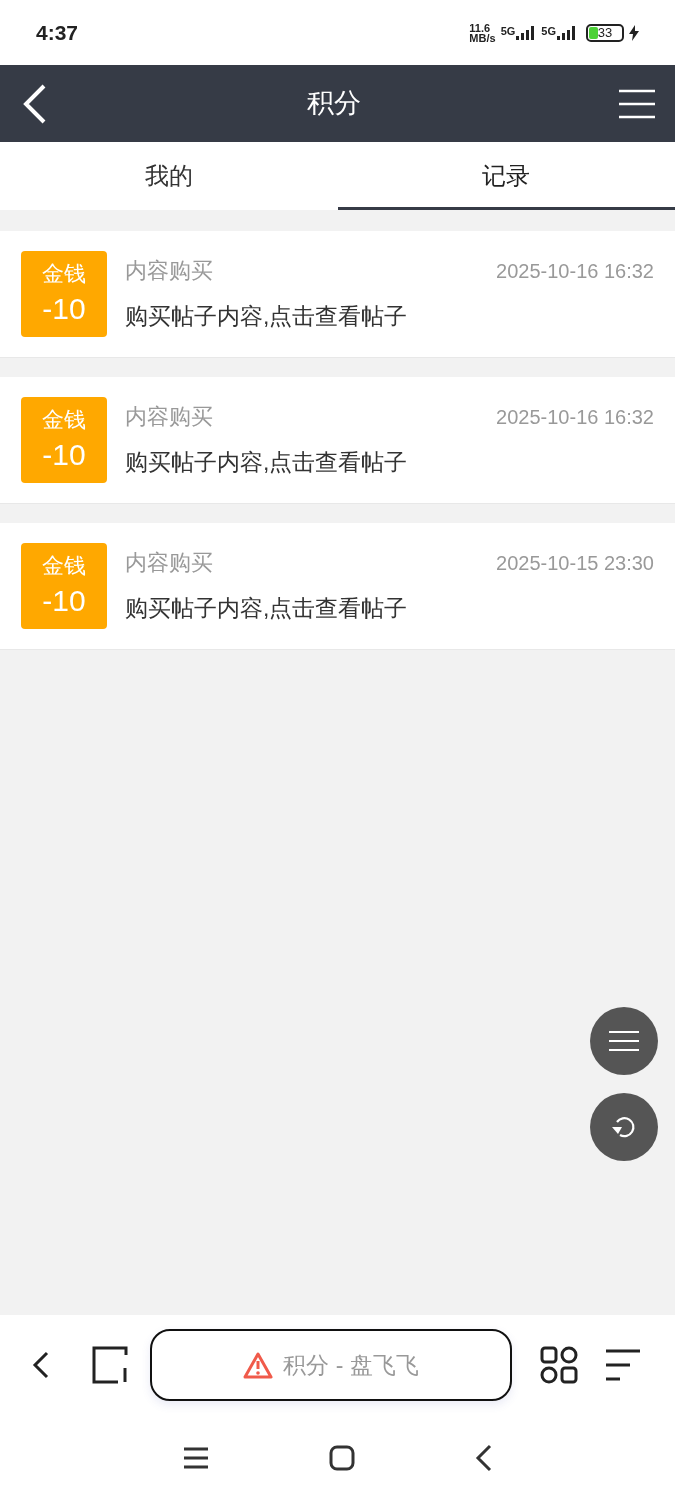 The image size is (675, 1500). Describe the element at coordinates (483, 1457) in the screenshot. I see `back-icon` at that location.